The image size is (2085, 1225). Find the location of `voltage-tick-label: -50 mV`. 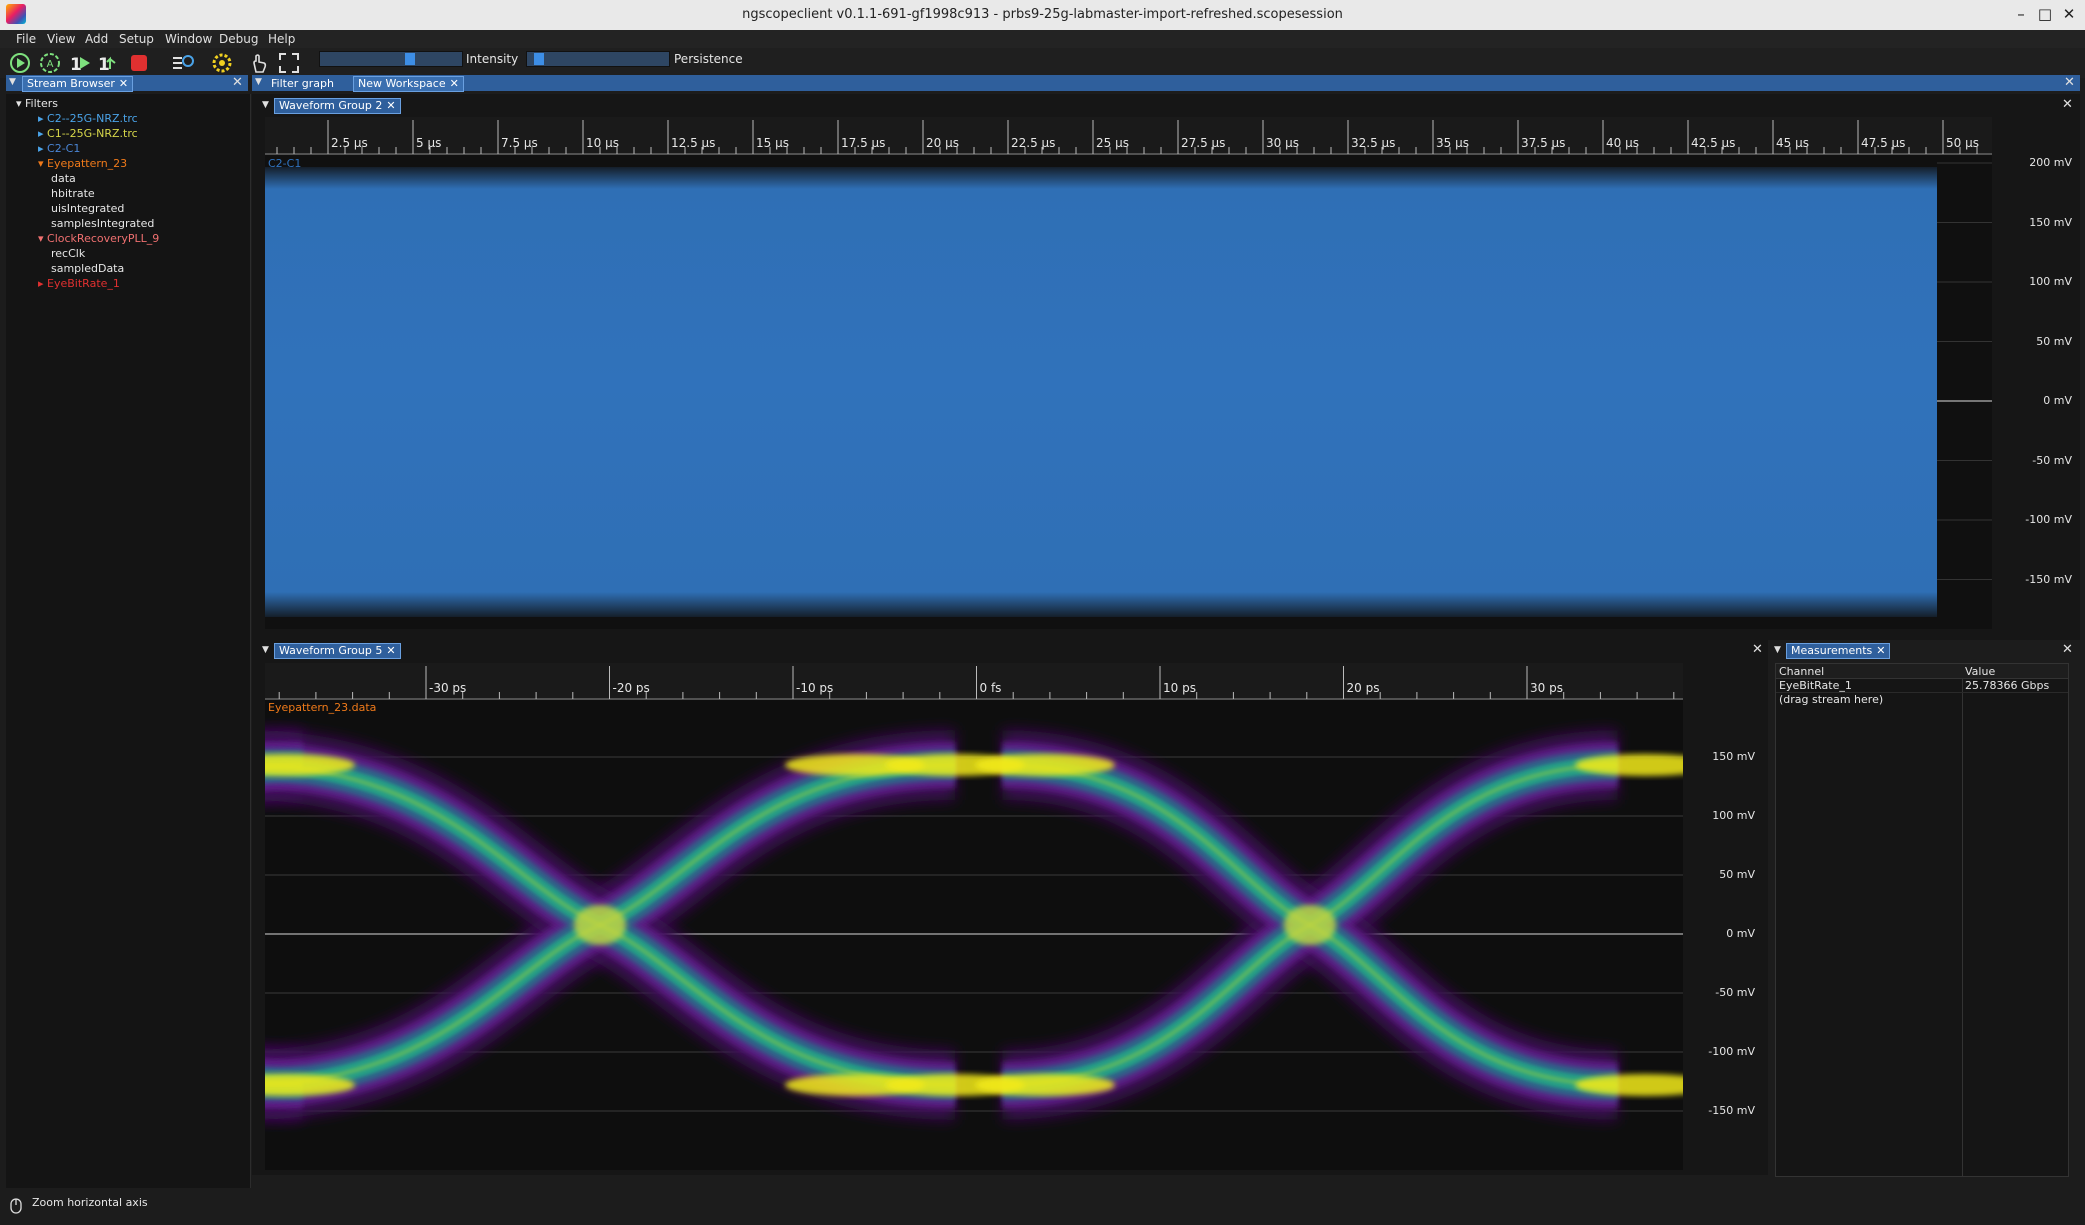

voltage-tick-label: -50 mV is located at coordinates (2052, 460).